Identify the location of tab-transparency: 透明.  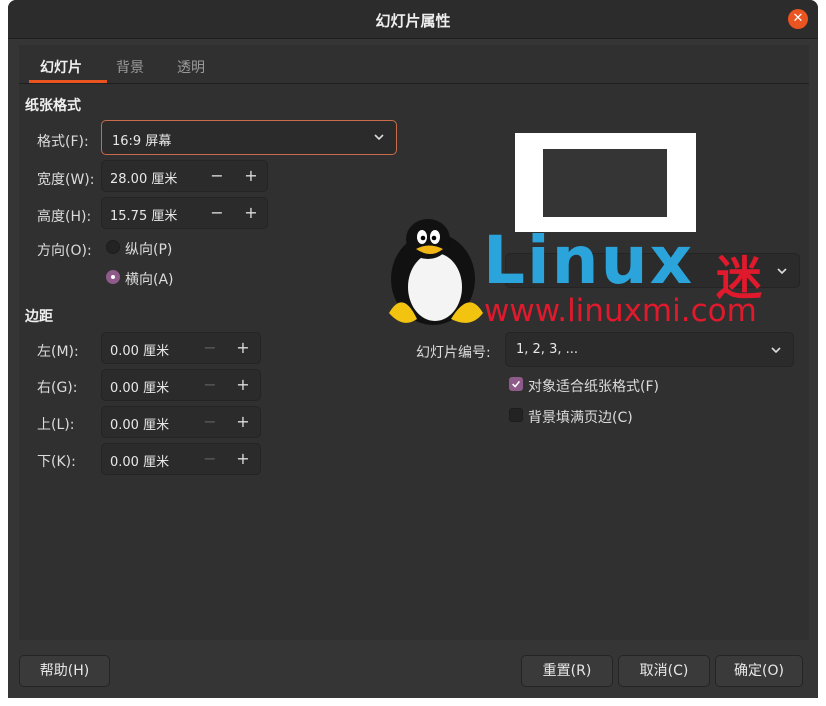
(191, 67).